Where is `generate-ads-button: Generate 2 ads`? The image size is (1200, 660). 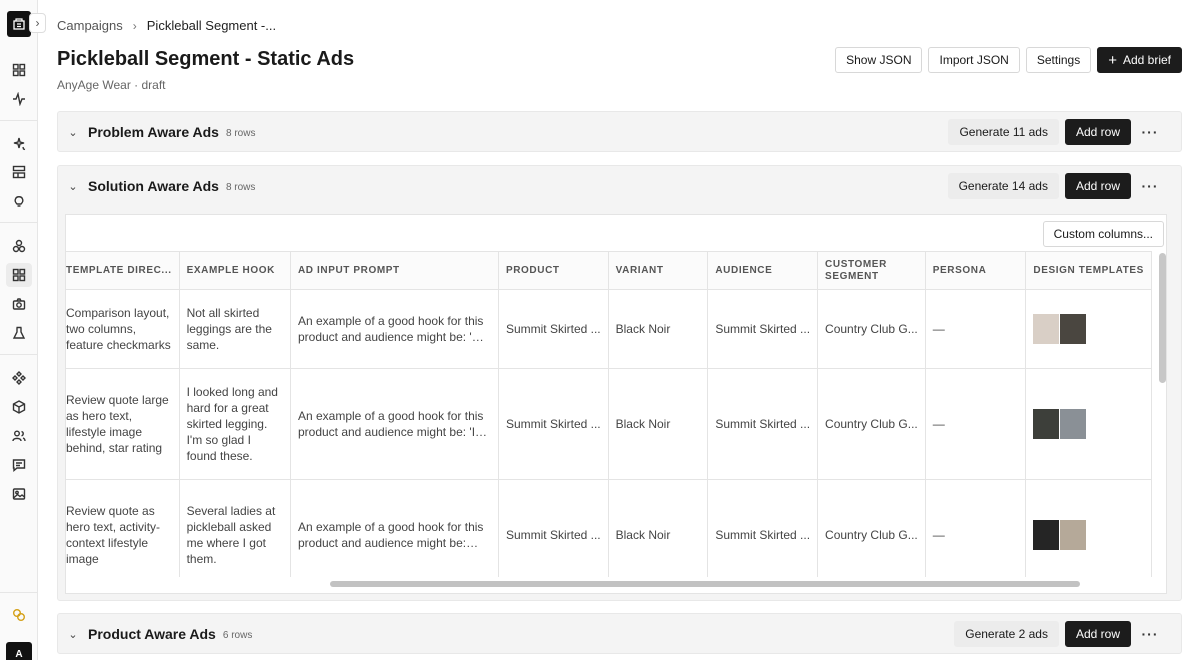 generate-ads-button: Generate 2 ads is located at coordinates (1006, 634).